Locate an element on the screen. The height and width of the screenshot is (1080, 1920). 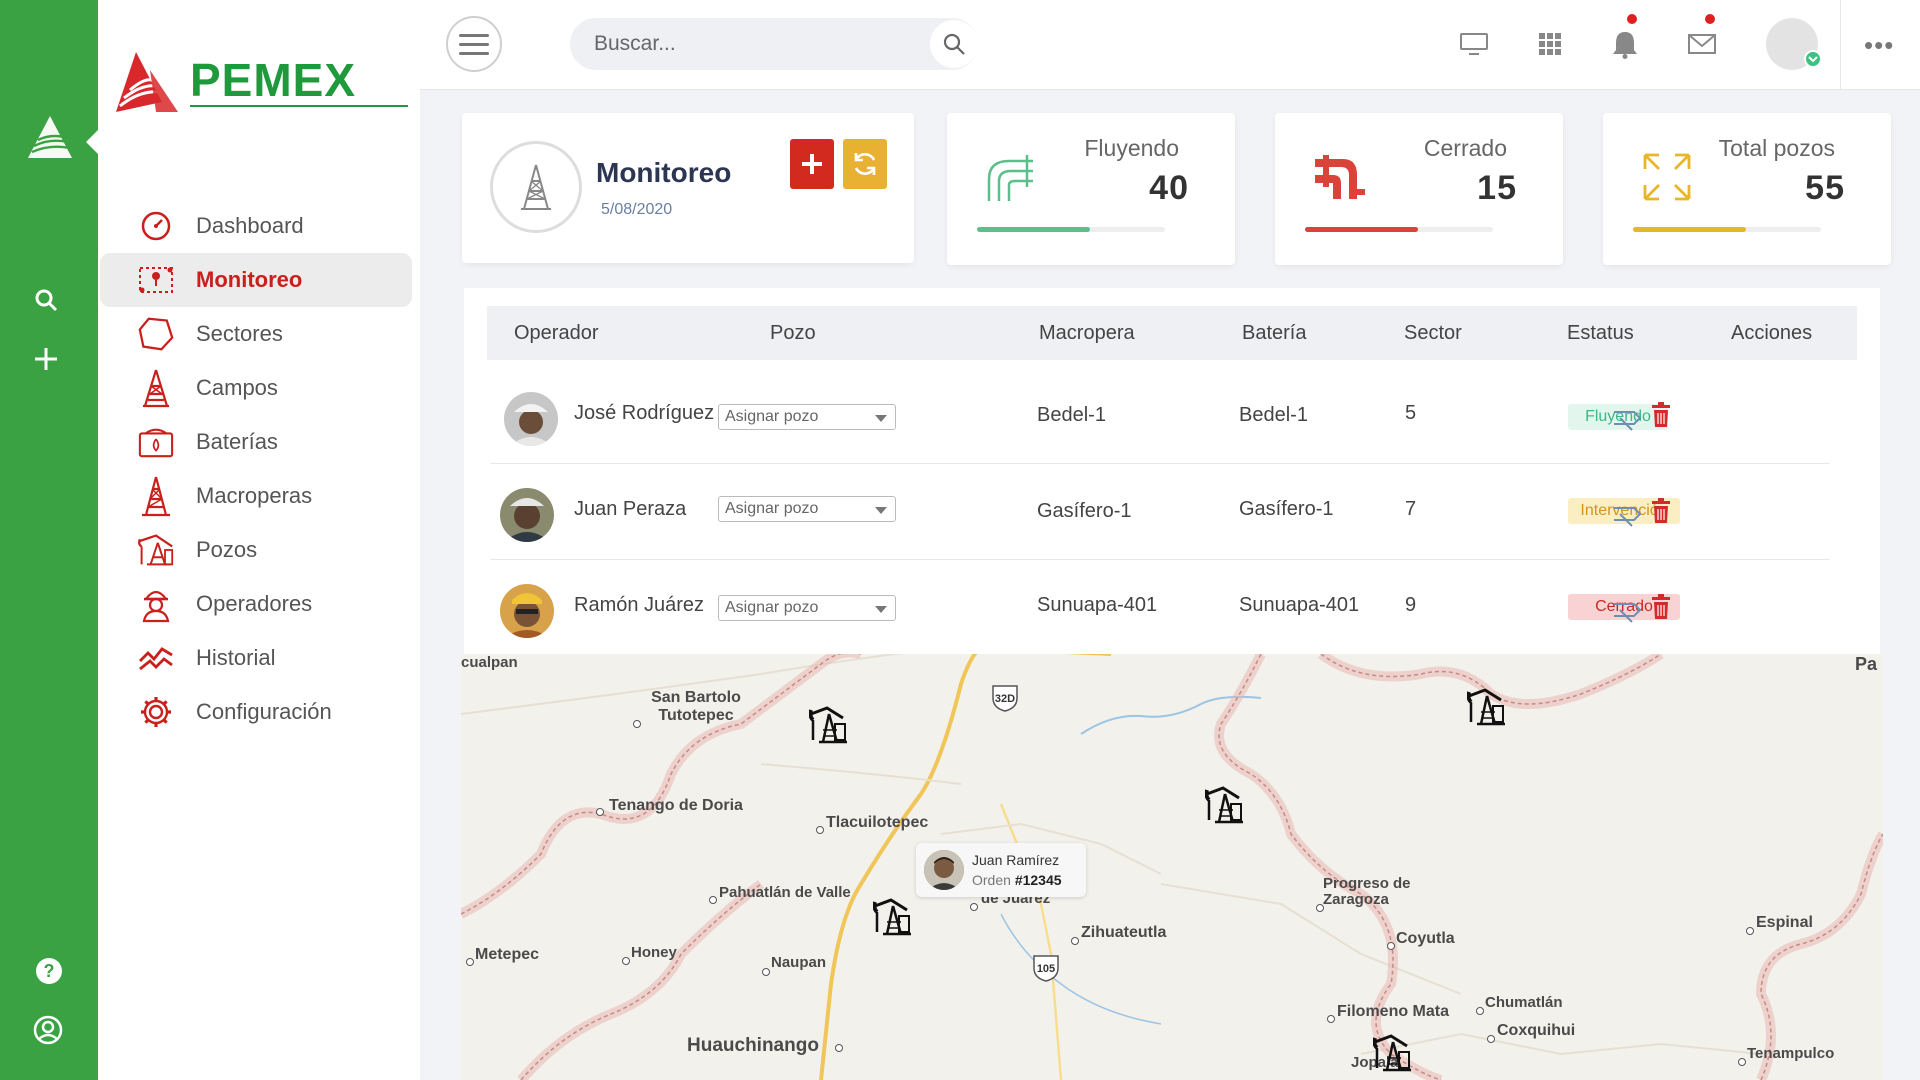
brand-wordmark: PEMEX is located at coordinates (273, 80).